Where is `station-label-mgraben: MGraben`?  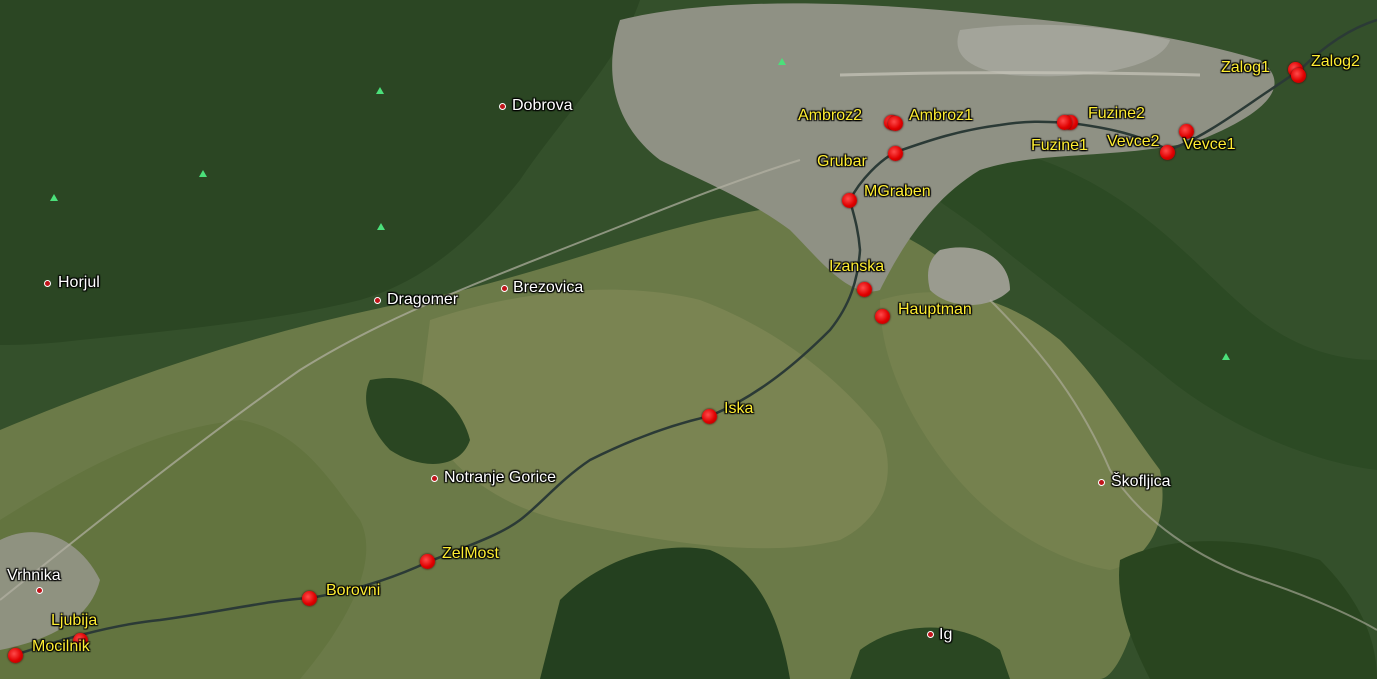
station-label-mgraben: MGraben is located at coordinates (897, 191).